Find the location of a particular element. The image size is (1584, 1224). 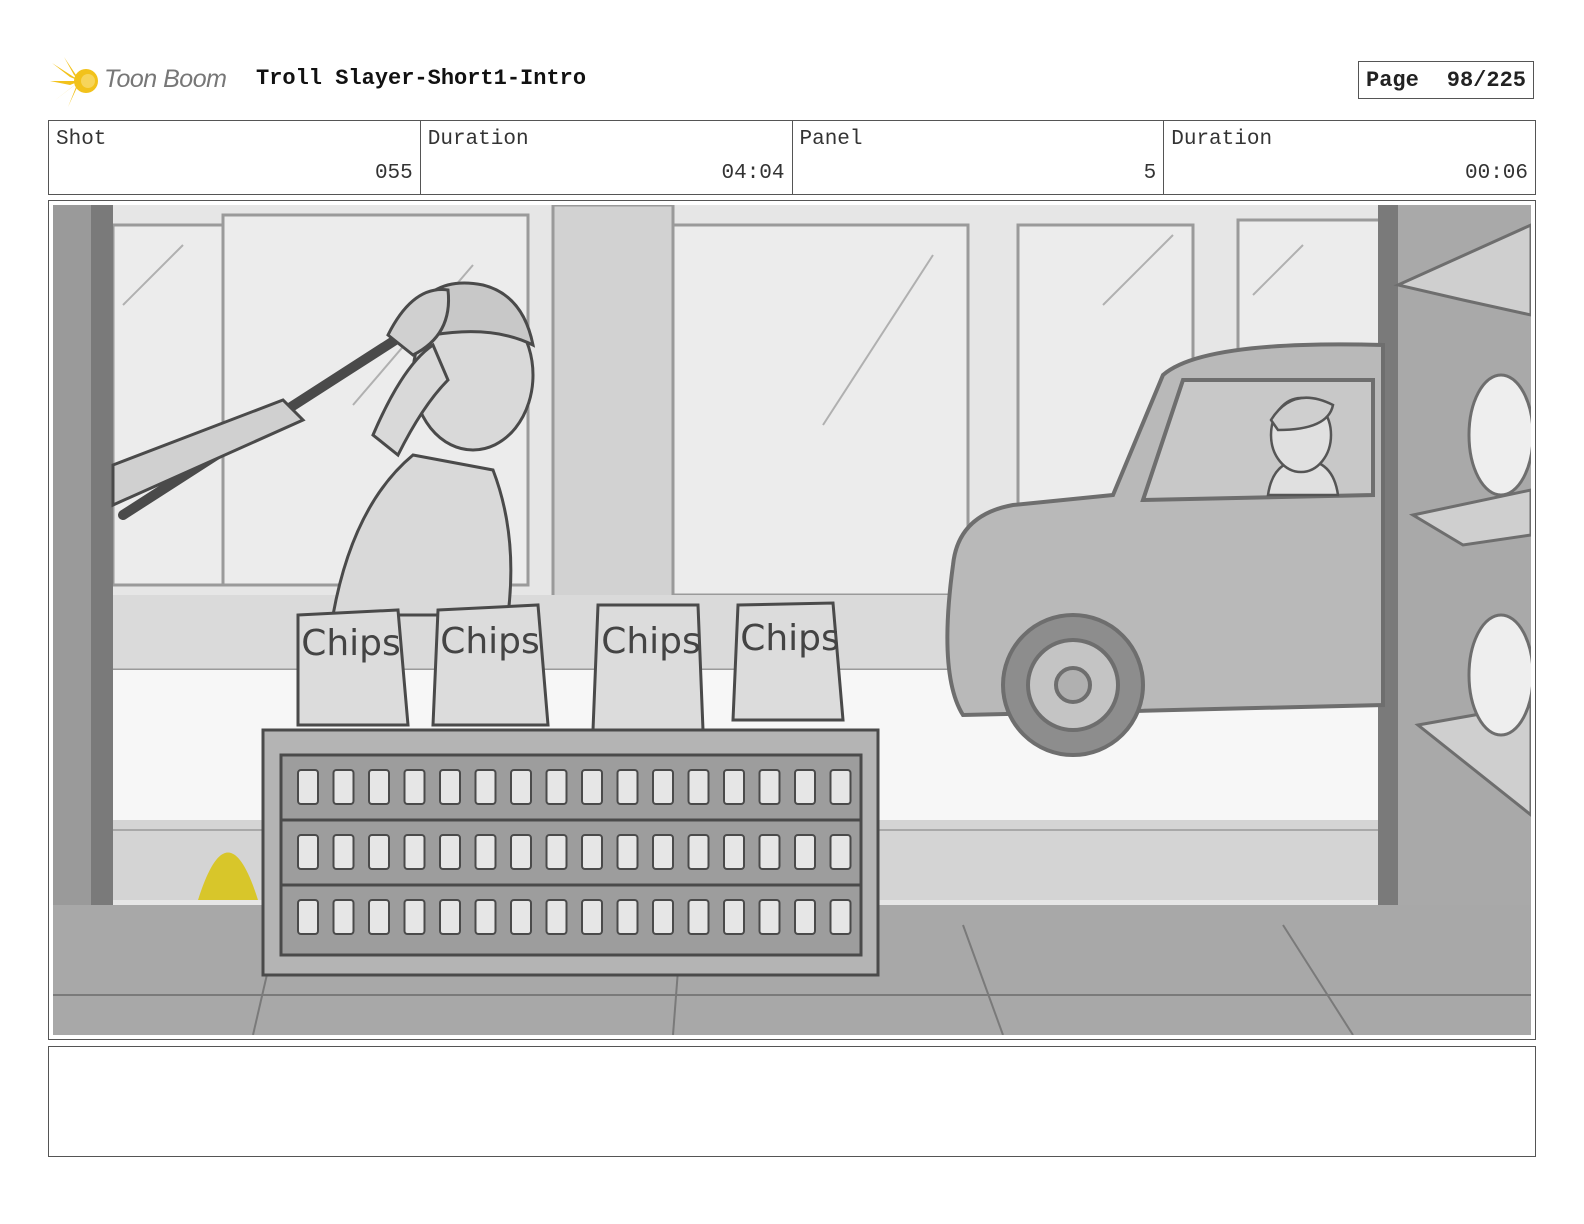

logo-text: Toon Boom is located at coordinates (165, 79).